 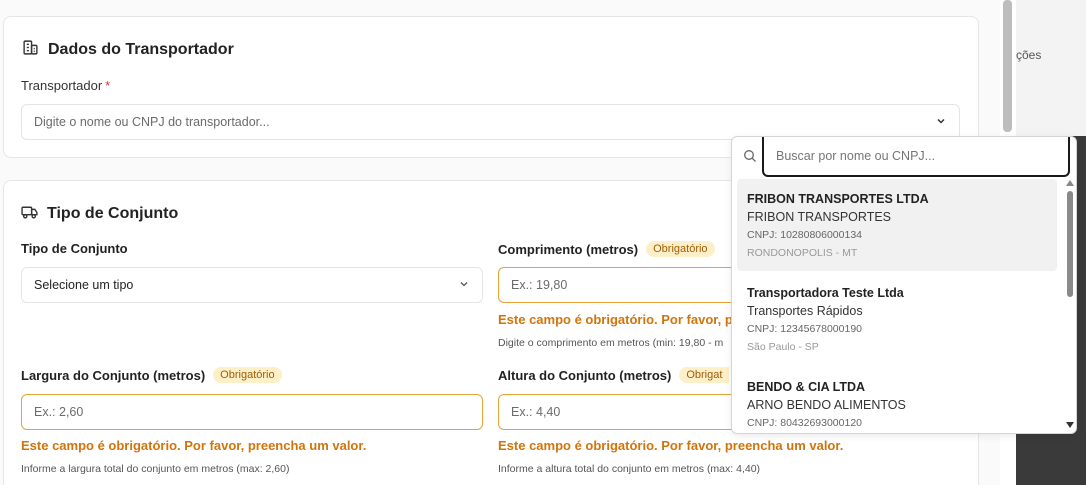 I want to click on comprimento-label: Comprimento (metros) Obrigatório, so click(x=606, y=249).